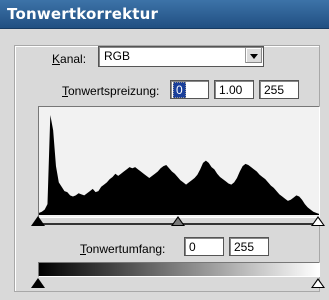 The width and height of the screenshot is (329, 300). Describe the element at coordinates (83, 14) in the screenshot. I see `window-title: Tonwertkorrektur` at that location.